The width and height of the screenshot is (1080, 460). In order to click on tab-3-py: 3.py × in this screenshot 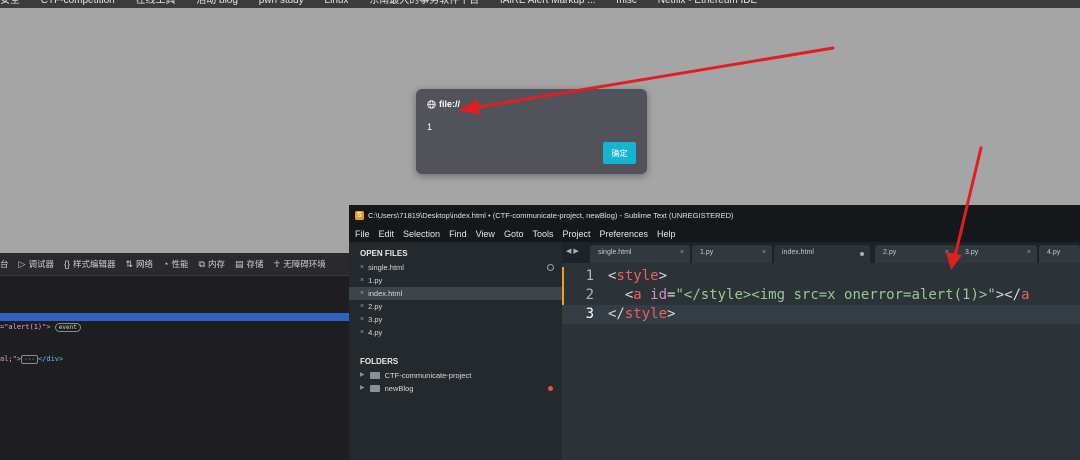, I will do `click(997, 254)`.